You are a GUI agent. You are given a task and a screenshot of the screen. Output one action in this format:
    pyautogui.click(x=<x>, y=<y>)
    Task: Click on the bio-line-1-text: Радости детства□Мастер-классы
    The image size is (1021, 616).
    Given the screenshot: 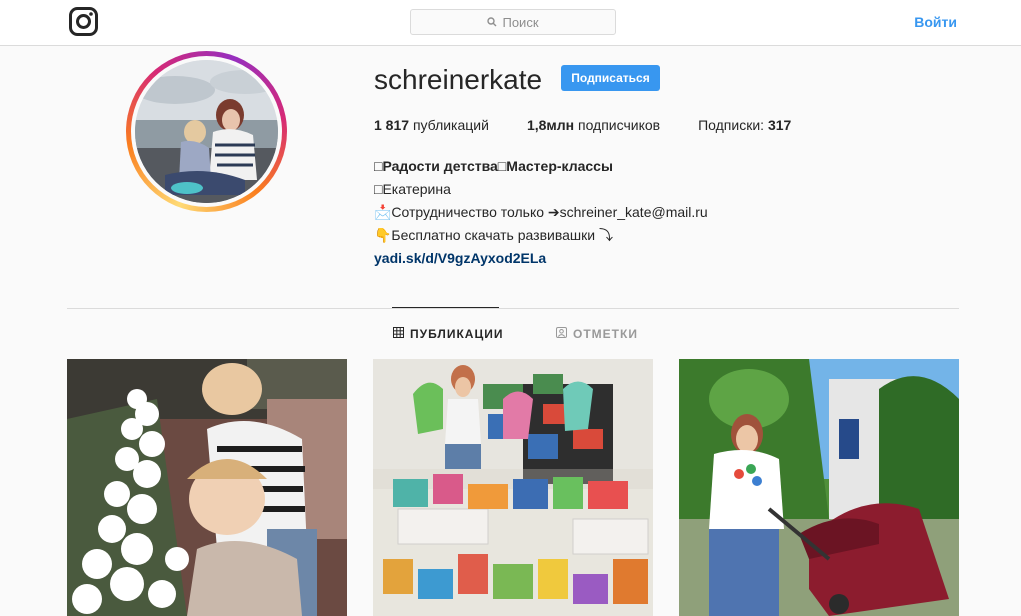 What is the action you would take?
    pyautogui.click(x=497, y=166)
    